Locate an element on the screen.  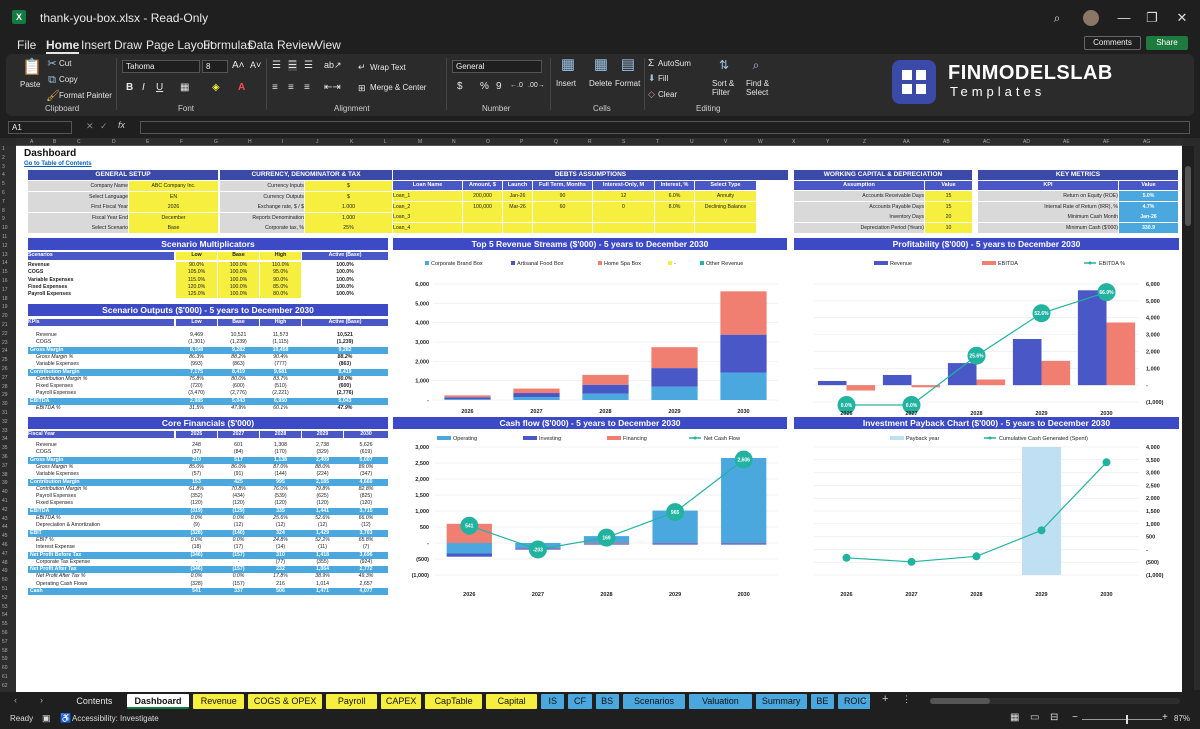
fill-color-icon: ◈ is located at coordinates (216, 87).